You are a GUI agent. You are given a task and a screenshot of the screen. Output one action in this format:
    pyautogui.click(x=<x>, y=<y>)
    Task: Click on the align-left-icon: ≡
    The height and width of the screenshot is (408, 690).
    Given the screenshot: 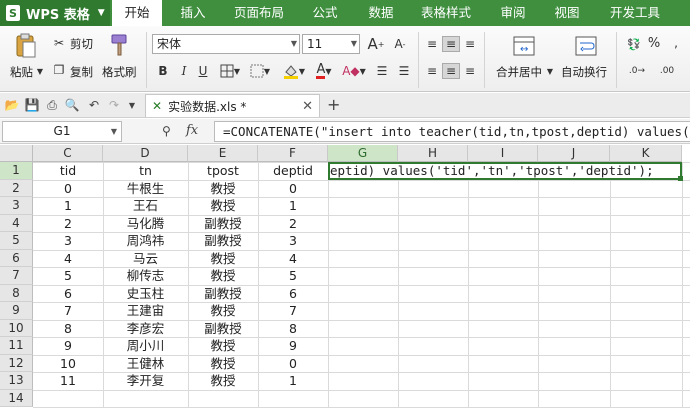 What is the action you would take?
    pyautogui.click(x=432, y=71)
    